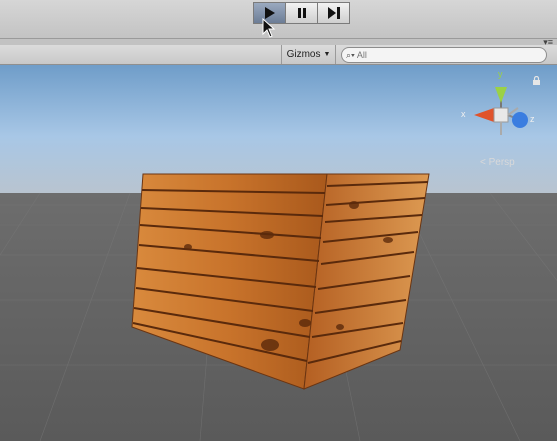  What do you see at coordinates (484, 162) in the screenshot?
I see `chevron-left-icon: <` at bounding box center [484, 162].